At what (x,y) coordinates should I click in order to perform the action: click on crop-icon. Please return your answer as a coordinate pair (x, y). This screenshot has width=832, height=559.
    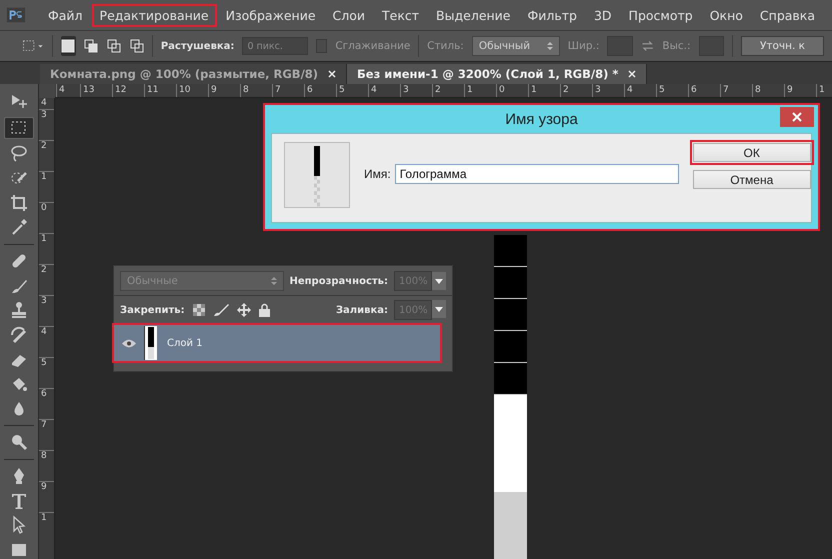
    Looking at the image, I should click on (19, 202).